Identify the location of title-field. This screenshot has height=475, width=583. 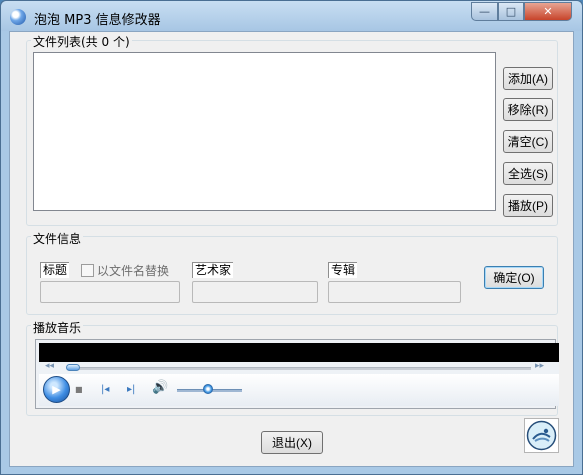
(110, 292).